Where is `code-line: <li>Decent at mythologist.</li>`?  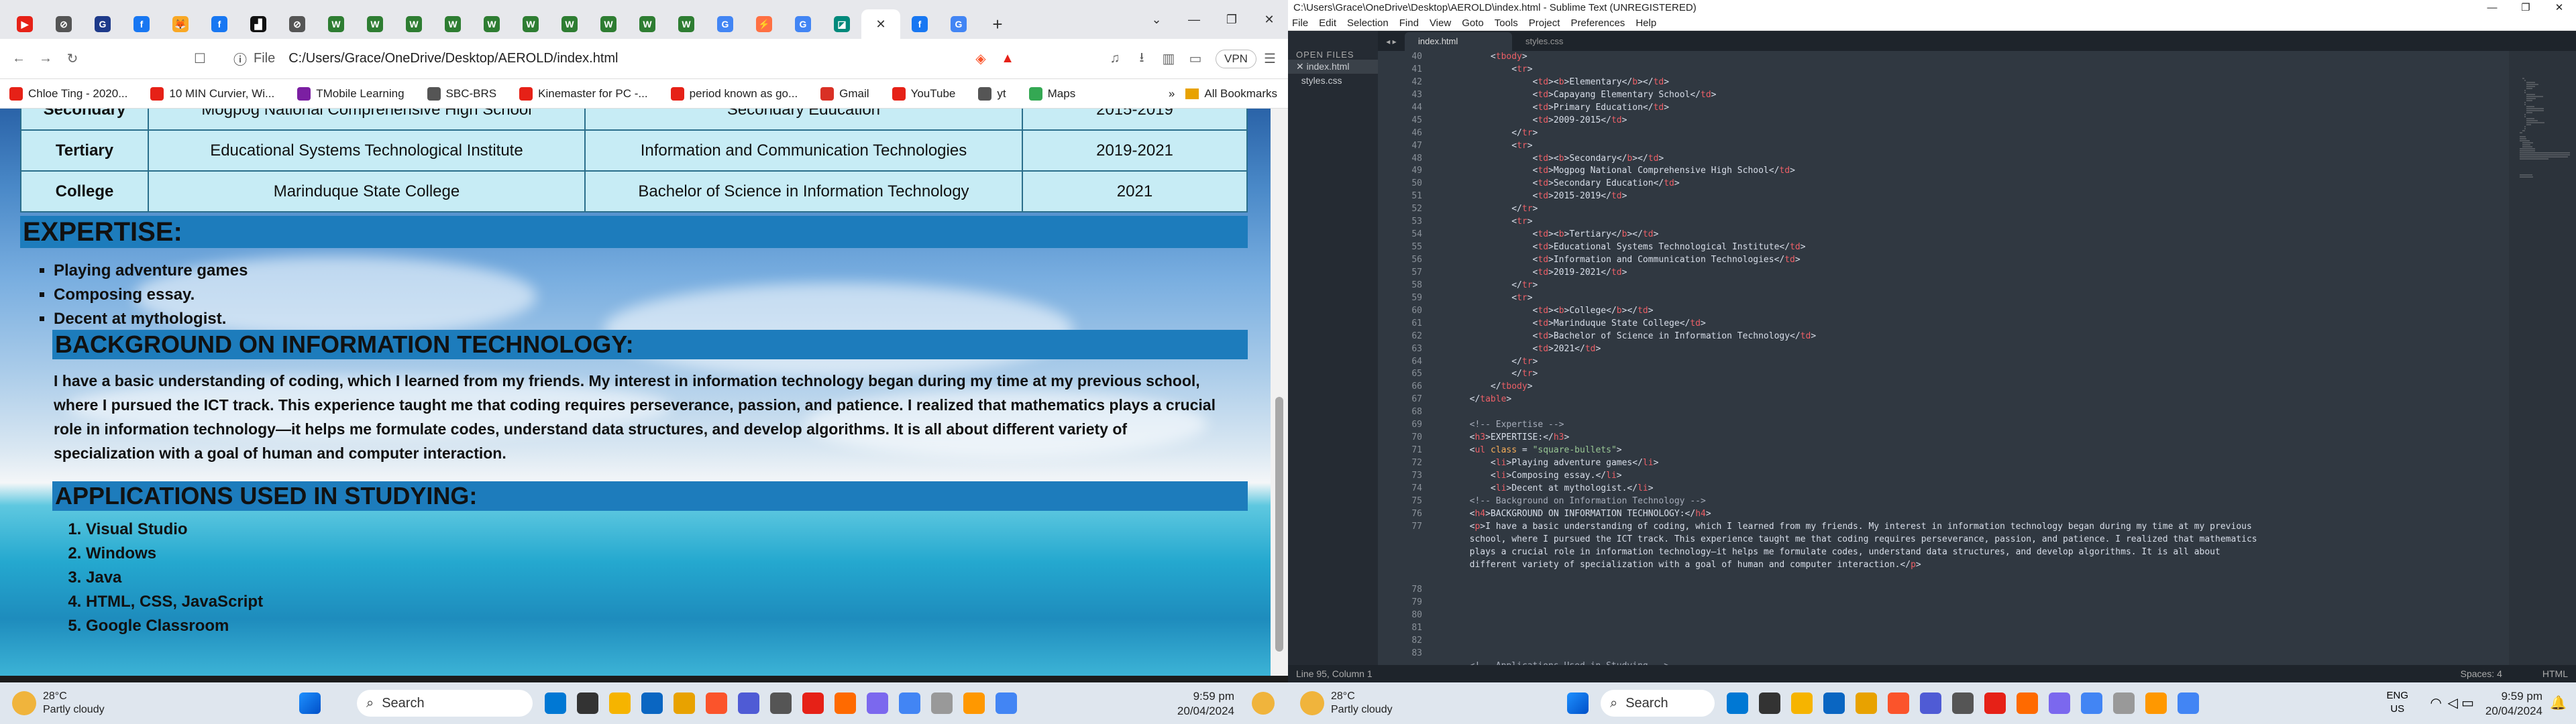 code-line: <li>Decent at mythologist.</li> is located at coordinates (1968, 489).